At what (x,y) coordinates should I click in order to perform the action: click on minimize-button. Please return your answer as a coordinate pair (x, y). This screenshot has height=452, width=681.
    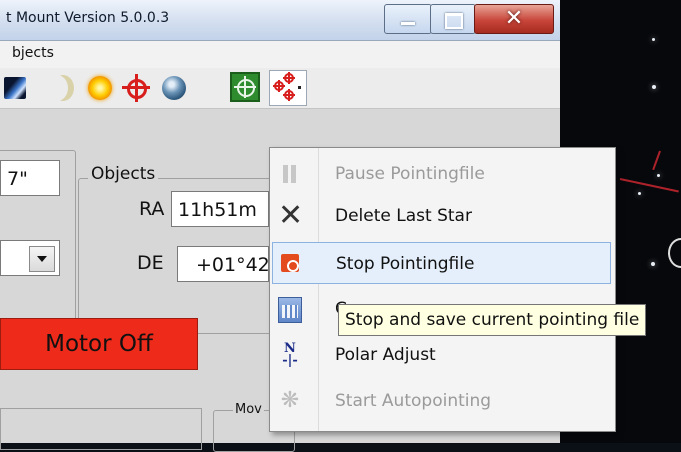
    Looking at the image, I should click on (408, 19).